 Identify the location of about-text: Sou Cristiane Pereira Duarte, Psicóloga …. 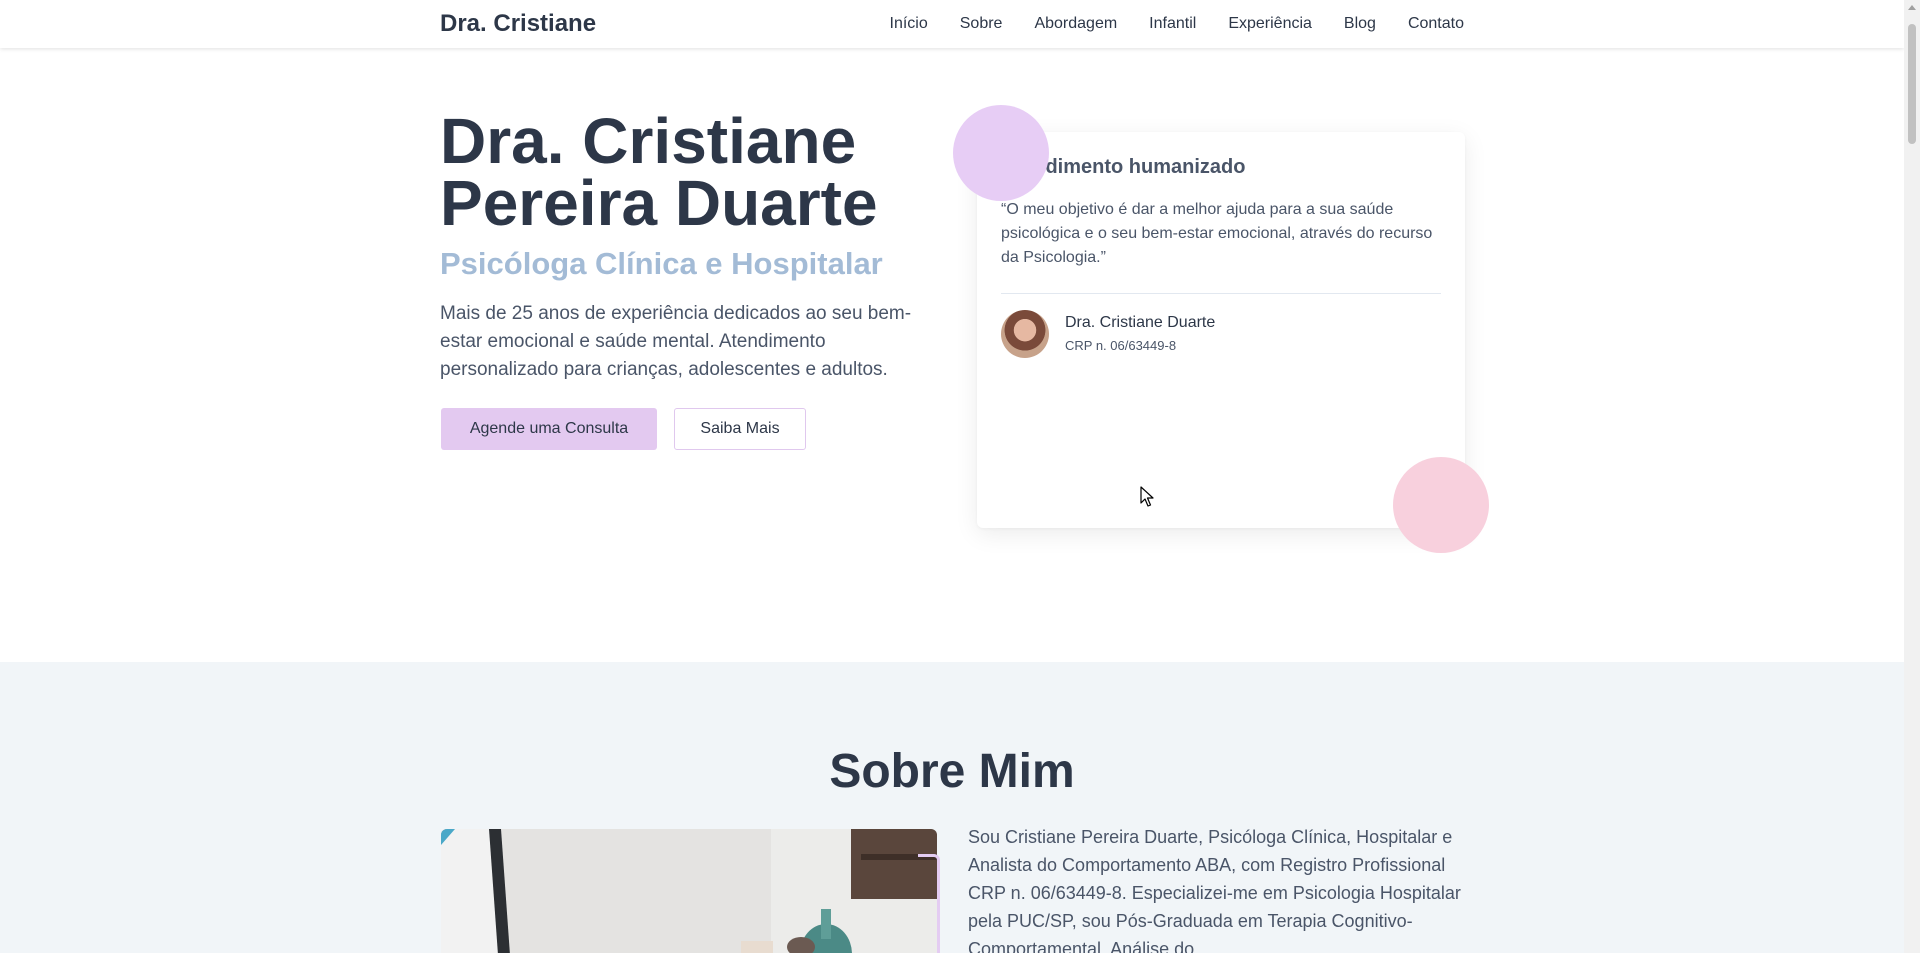
(1214, 890).